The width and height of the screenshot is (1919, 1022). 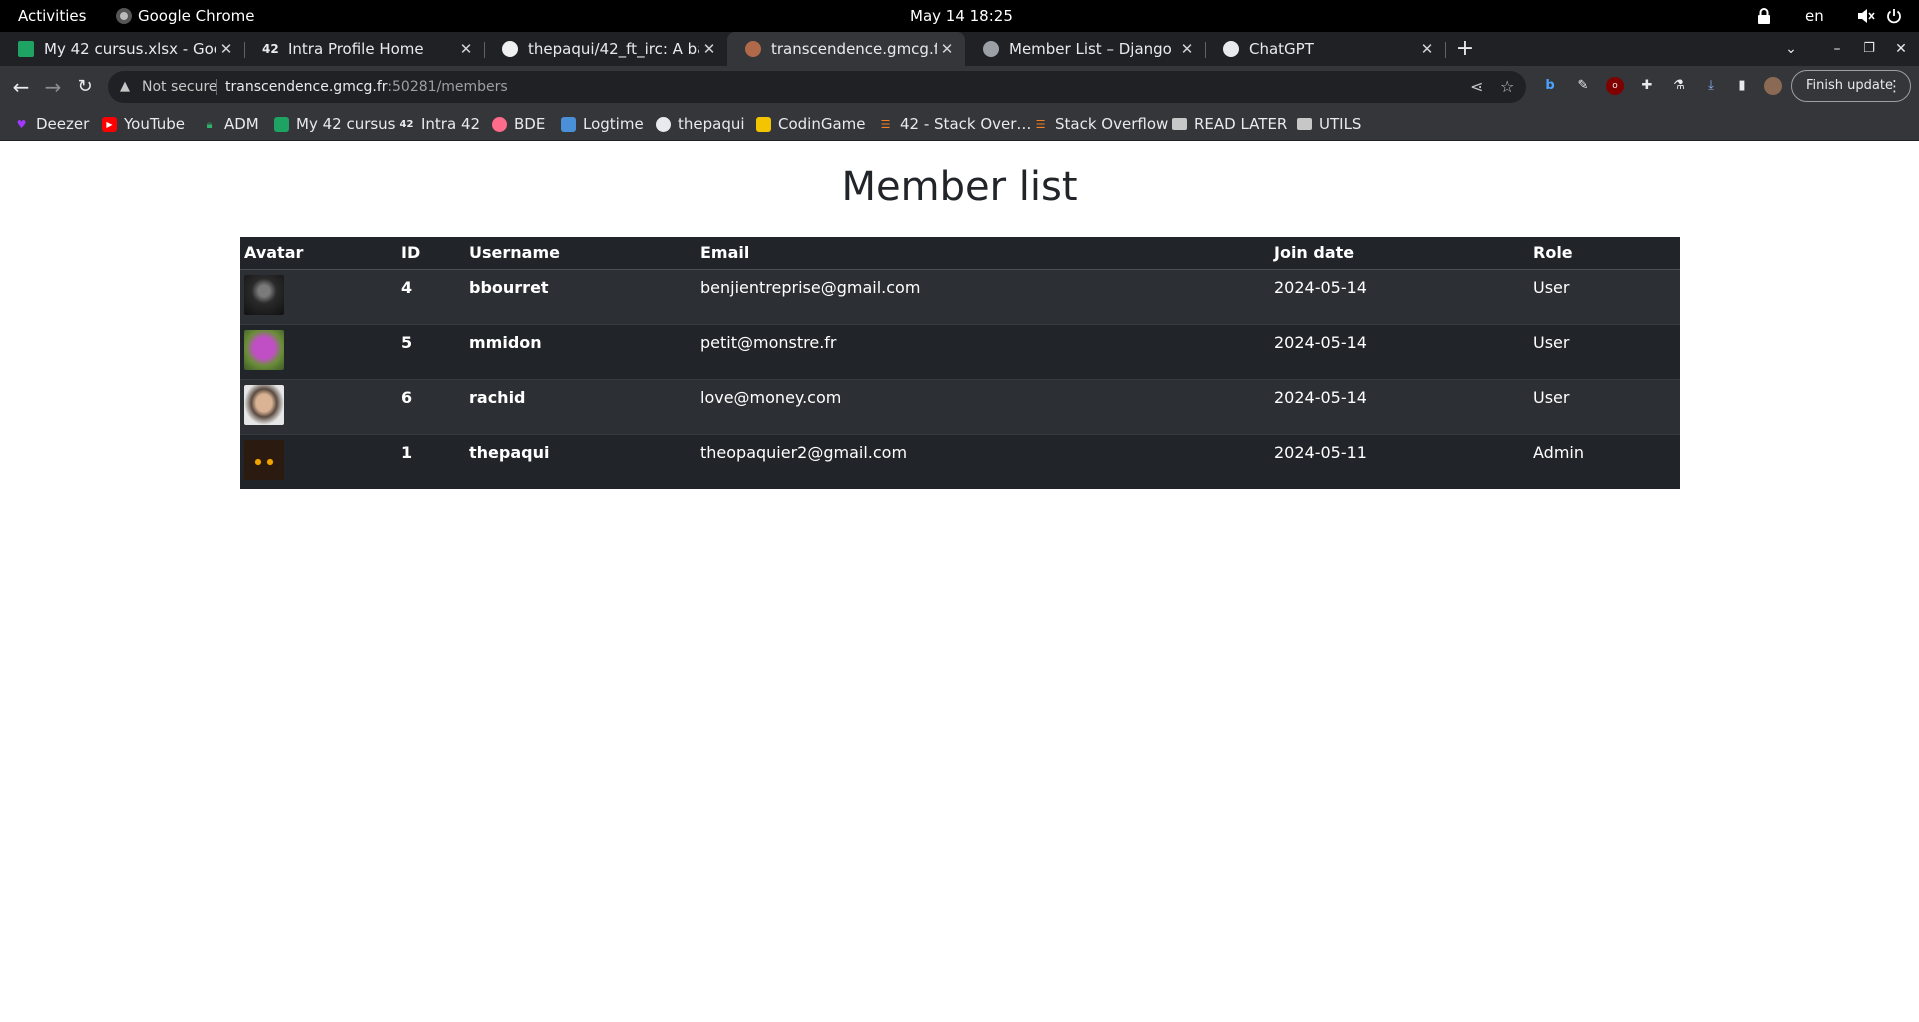 What do you see at coordinates (1866, 16) in the screenshot?
I see `volume-muted-icon` at bounding box center [1866, 16].